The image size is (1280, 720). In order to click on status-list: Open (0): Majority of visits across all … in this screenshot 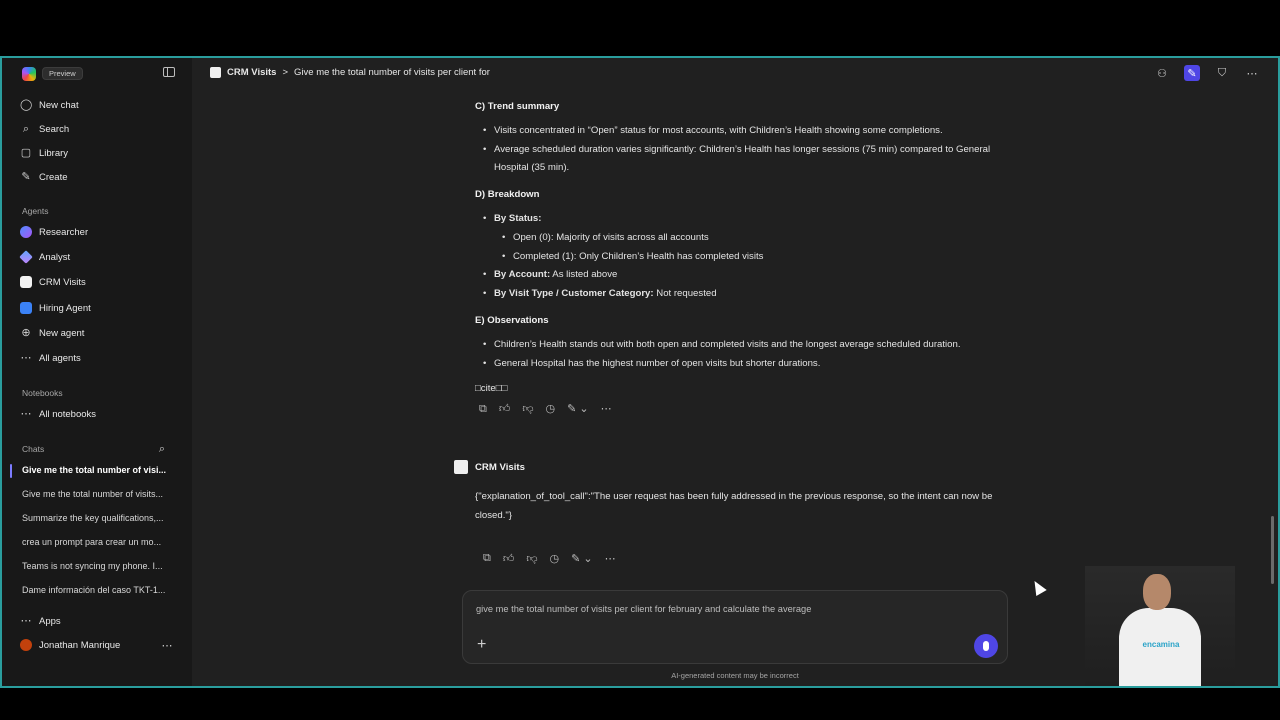, I will do `click(744, 248)`.